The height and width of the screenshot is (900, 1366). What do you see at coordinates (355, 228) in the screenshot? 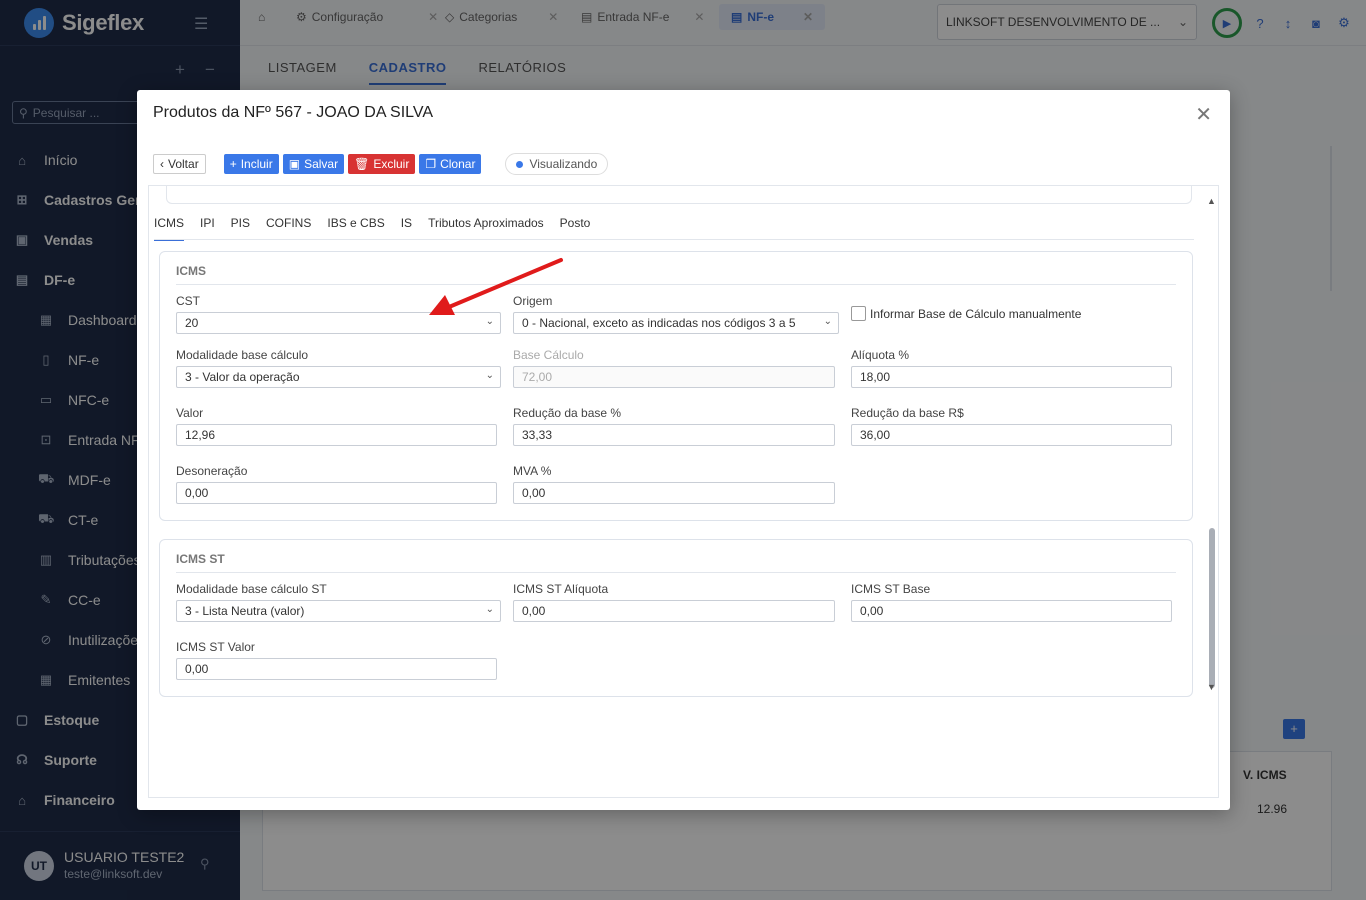
I see `tab-ibs-cbs: IBS e CBS` at bounding box center [355, 228].